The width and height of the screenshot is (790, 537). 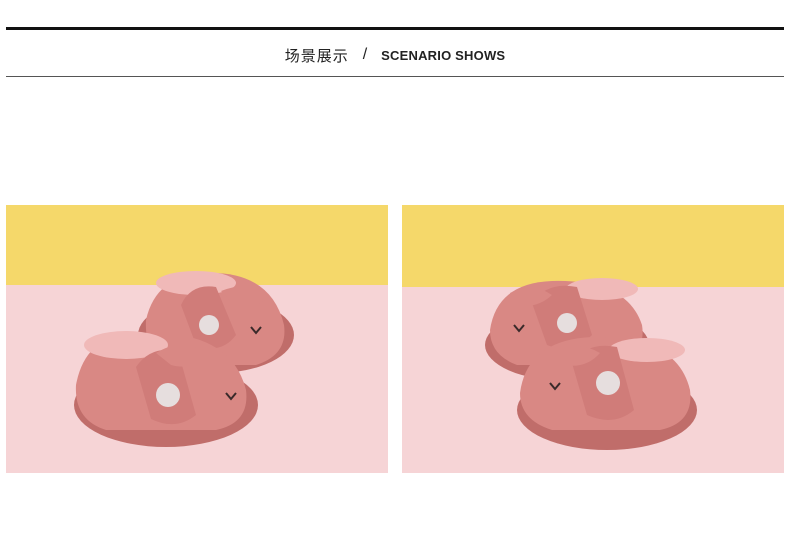 What do you see at coordinates (395, 28) in the screenshot?
I see `top-divider` at bounding box center [395, 28].